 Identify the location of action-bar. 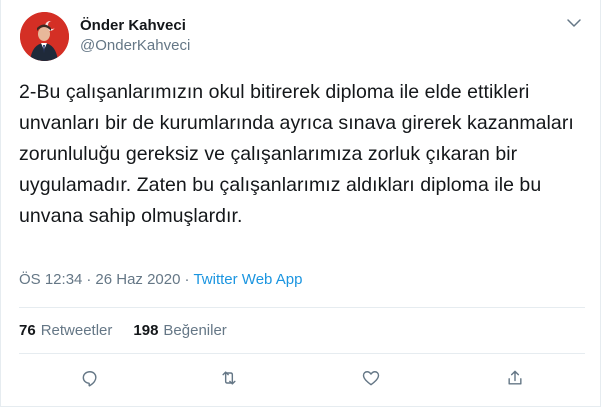
(301, 380).